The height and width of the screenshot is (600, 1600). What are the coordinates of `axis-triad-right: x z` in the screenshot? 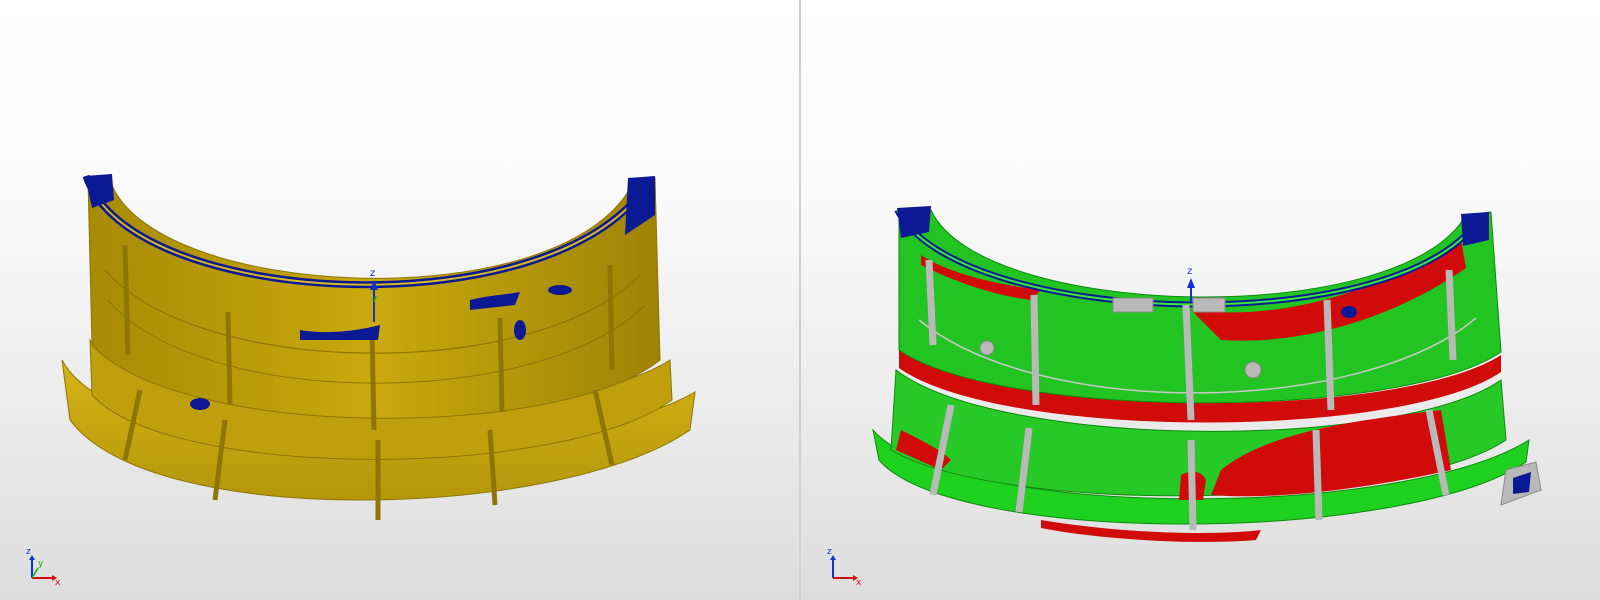 It's located at (844, 566).